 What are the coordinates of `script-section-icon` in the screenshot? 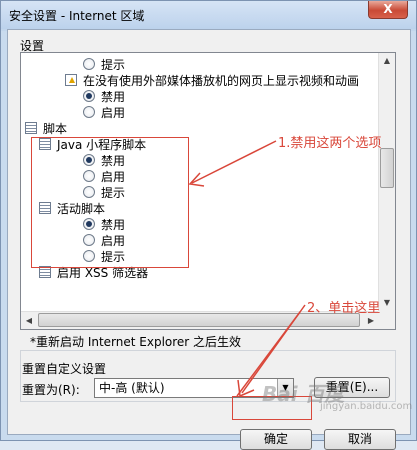 It's located at (31, 128).